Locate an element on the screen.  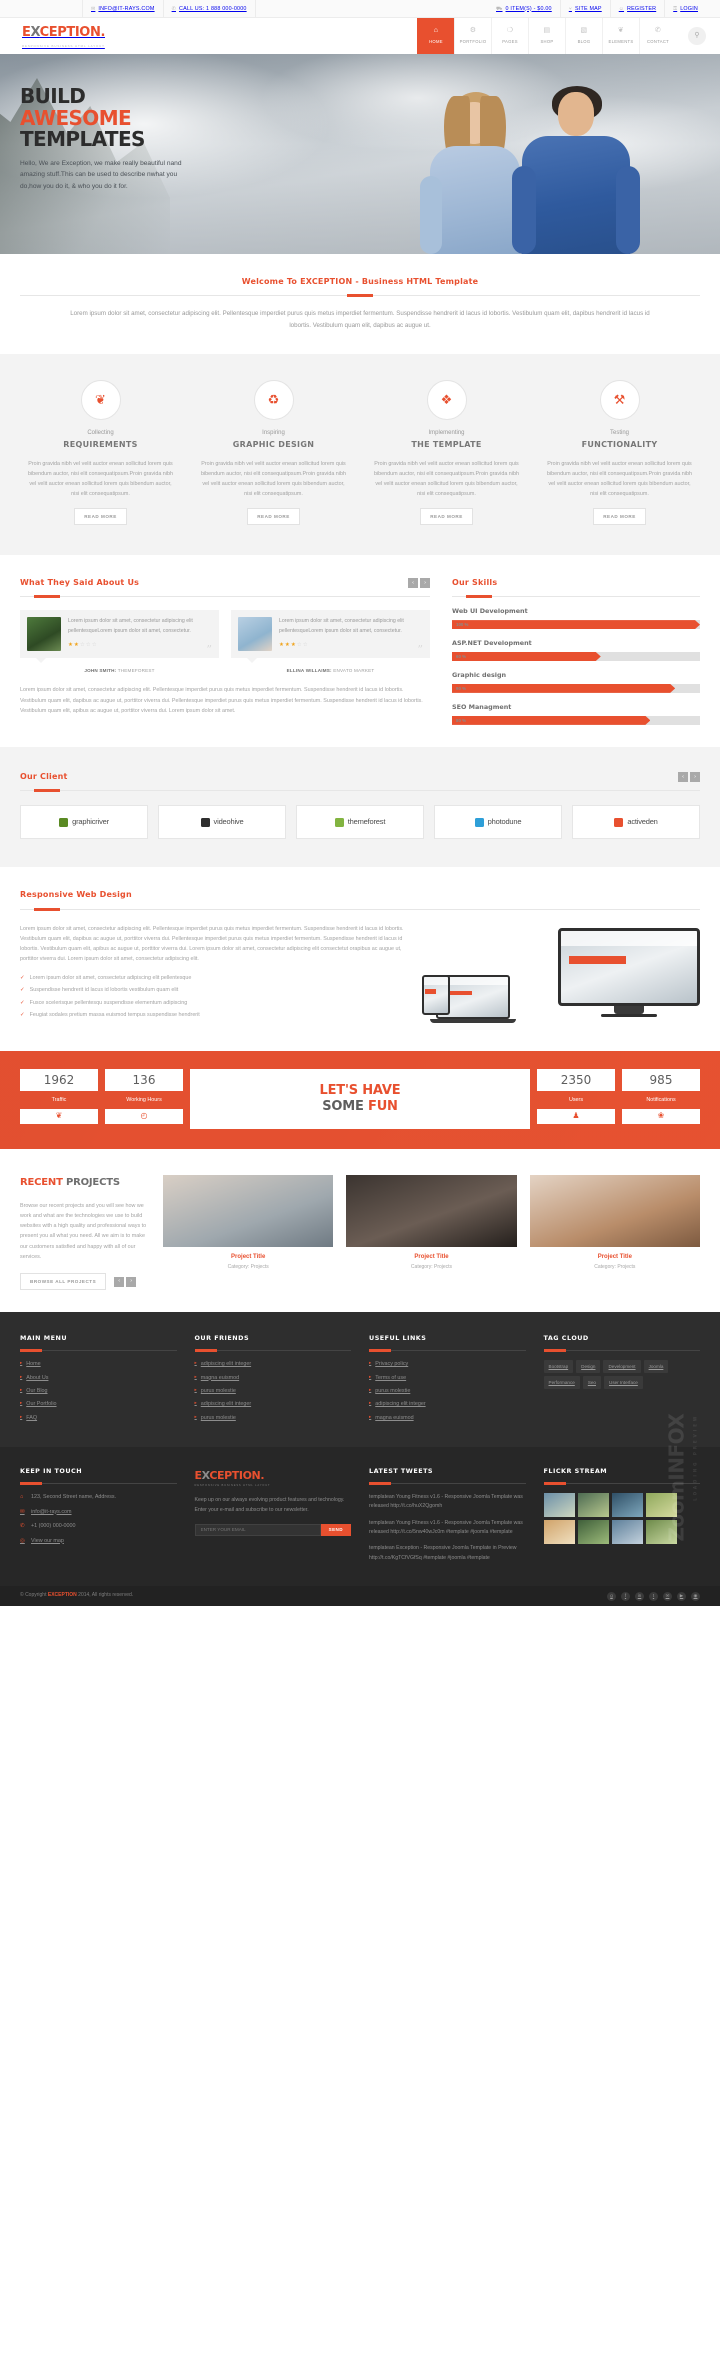
client-logo-themeforest: themeforest is located at coordinates (360, 822).